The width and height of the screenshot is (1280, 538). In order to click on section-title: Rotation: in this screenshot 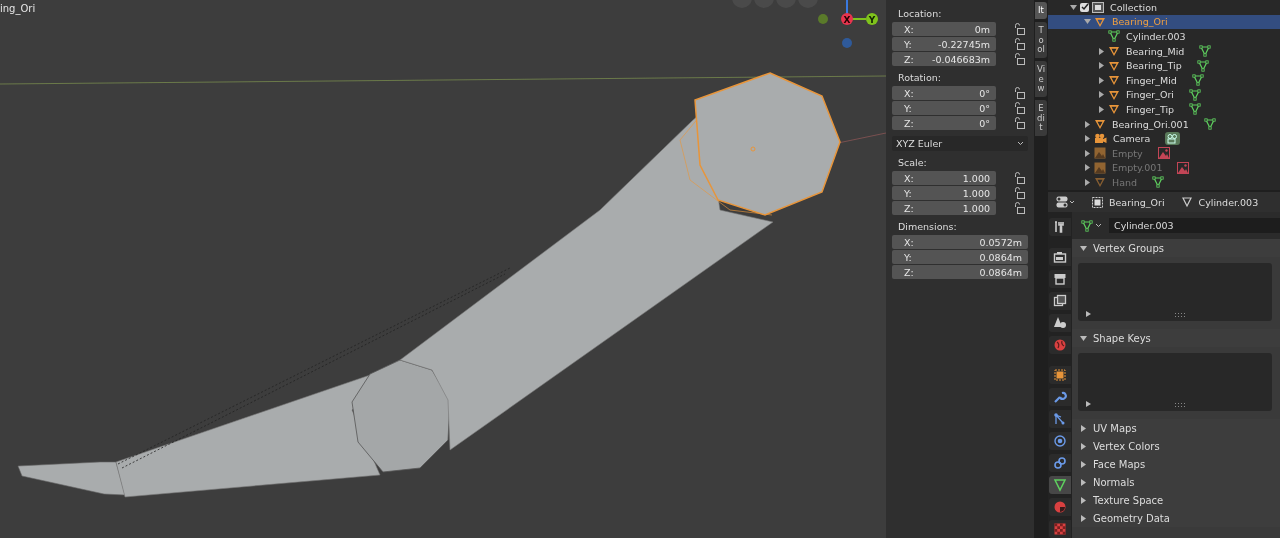, I will do `click(919, 78)`.